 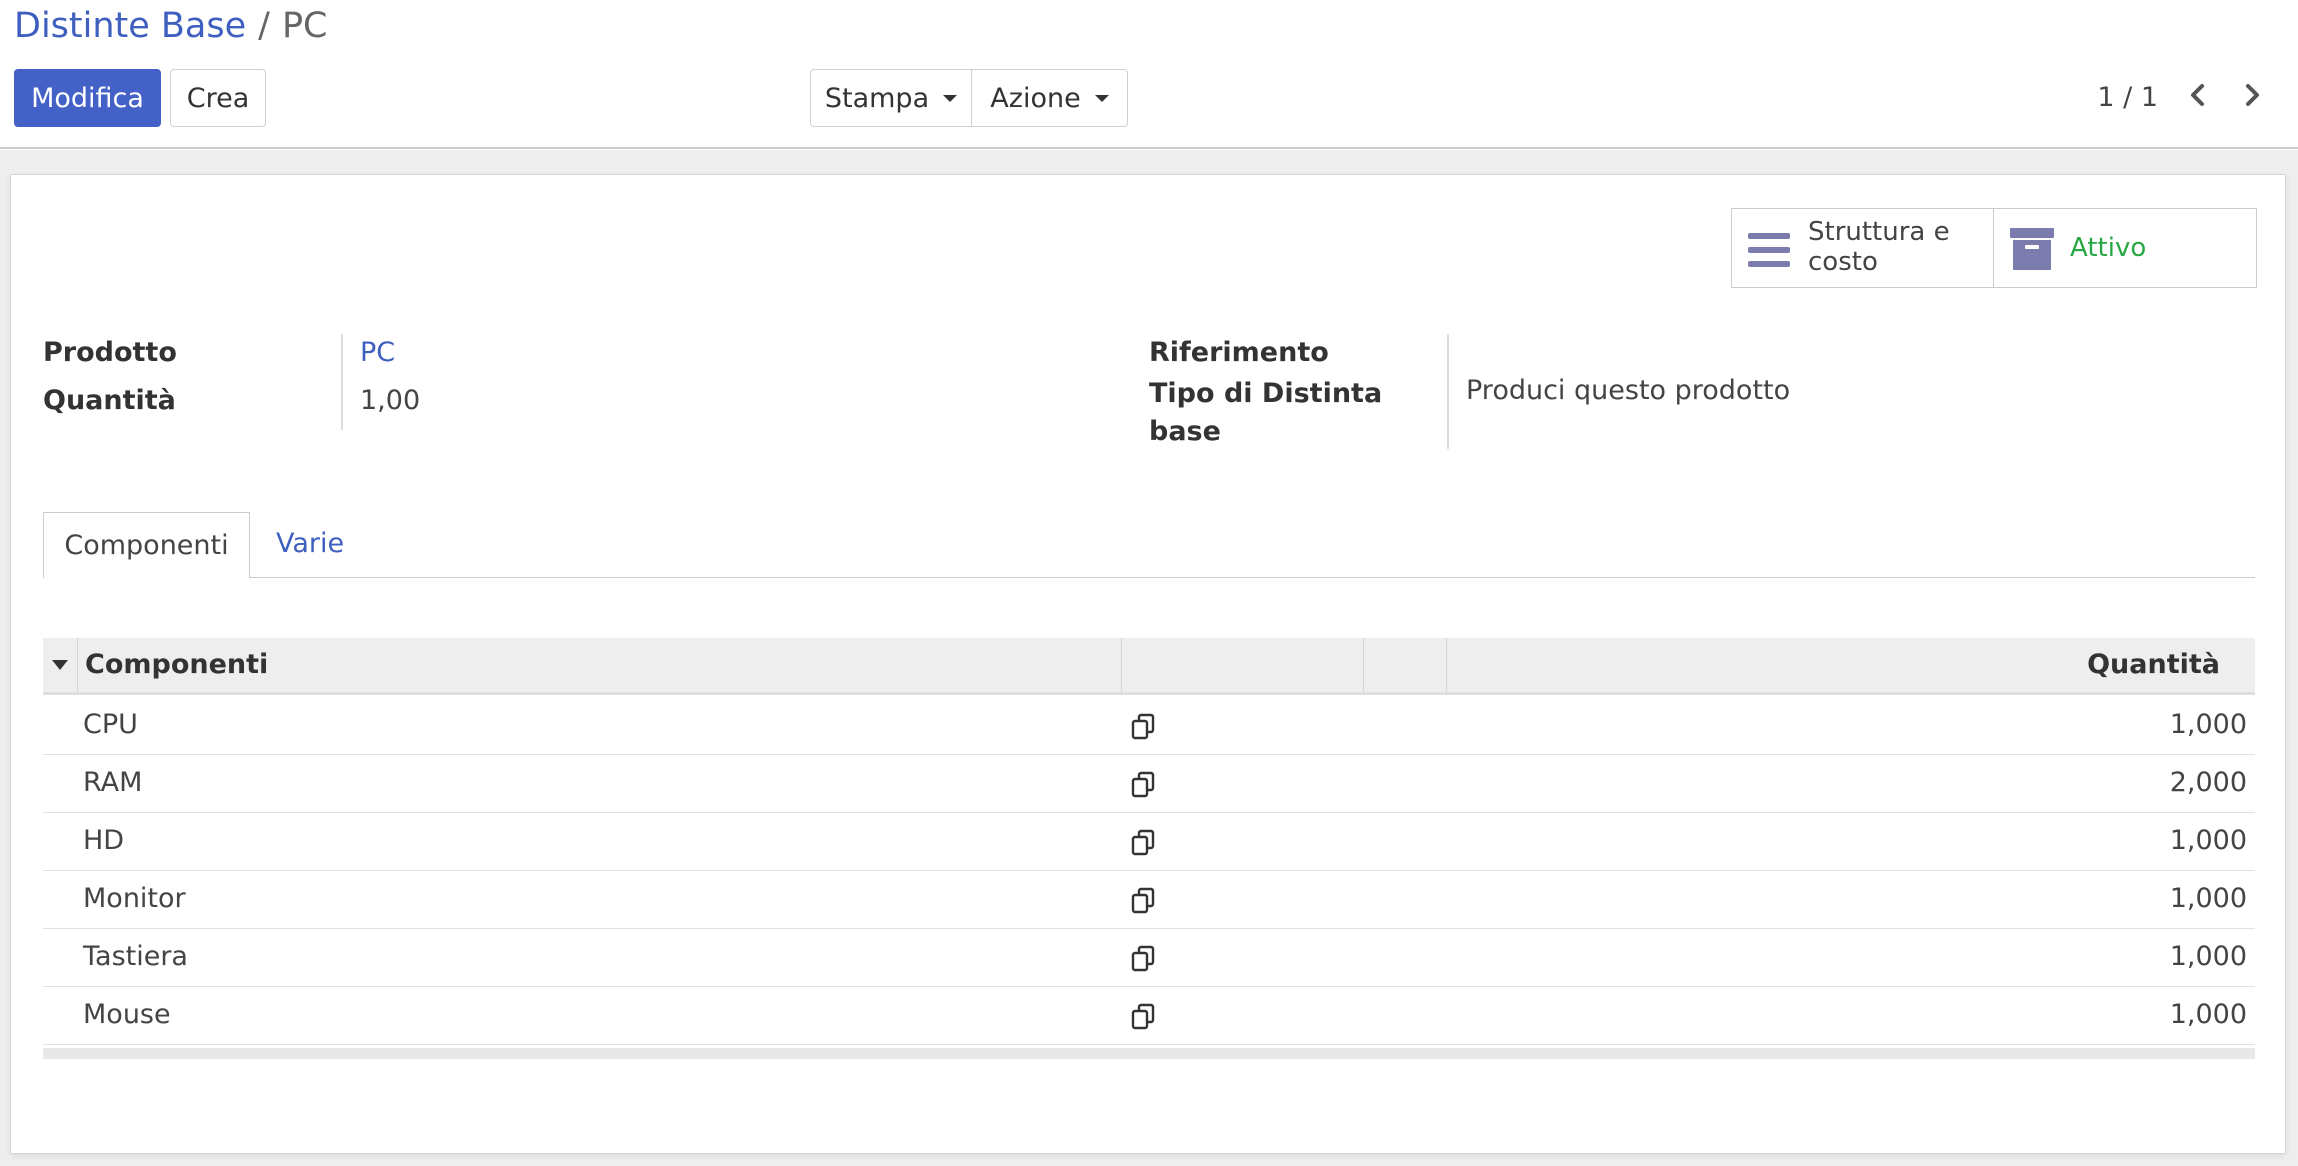 What do you see at coordinates (390, 400) in the screenshot?
I see `quantity-value: 1,00` at bounding box center [390, 400].